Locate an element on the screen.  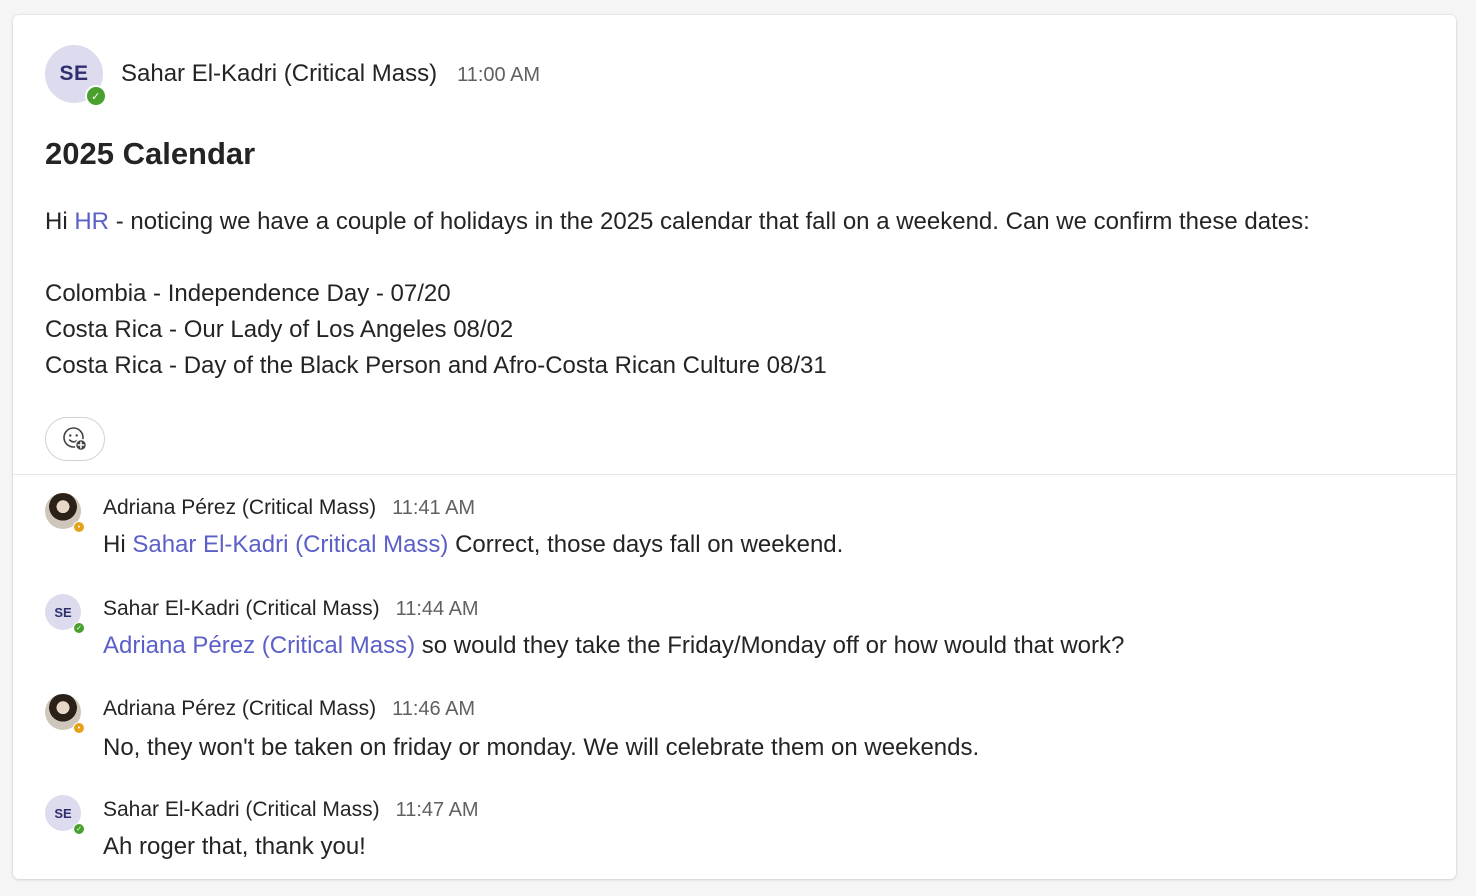
reply-text: Ah roger that, thank you! is located at coordinates (234, 846).